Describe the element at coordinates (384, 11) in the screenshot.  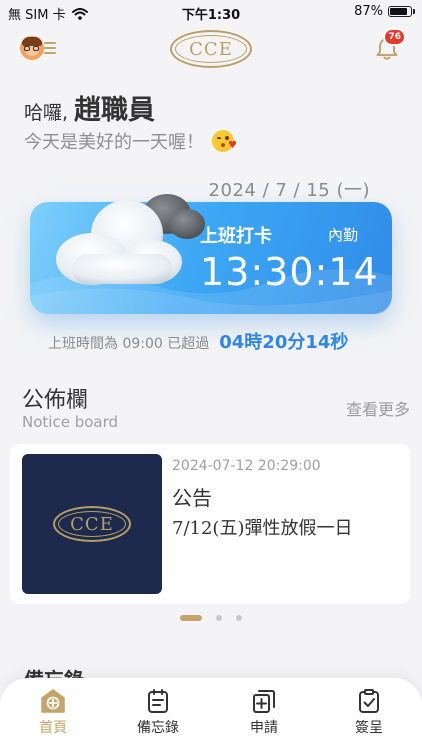
I see `status-right: 87%` at that location.